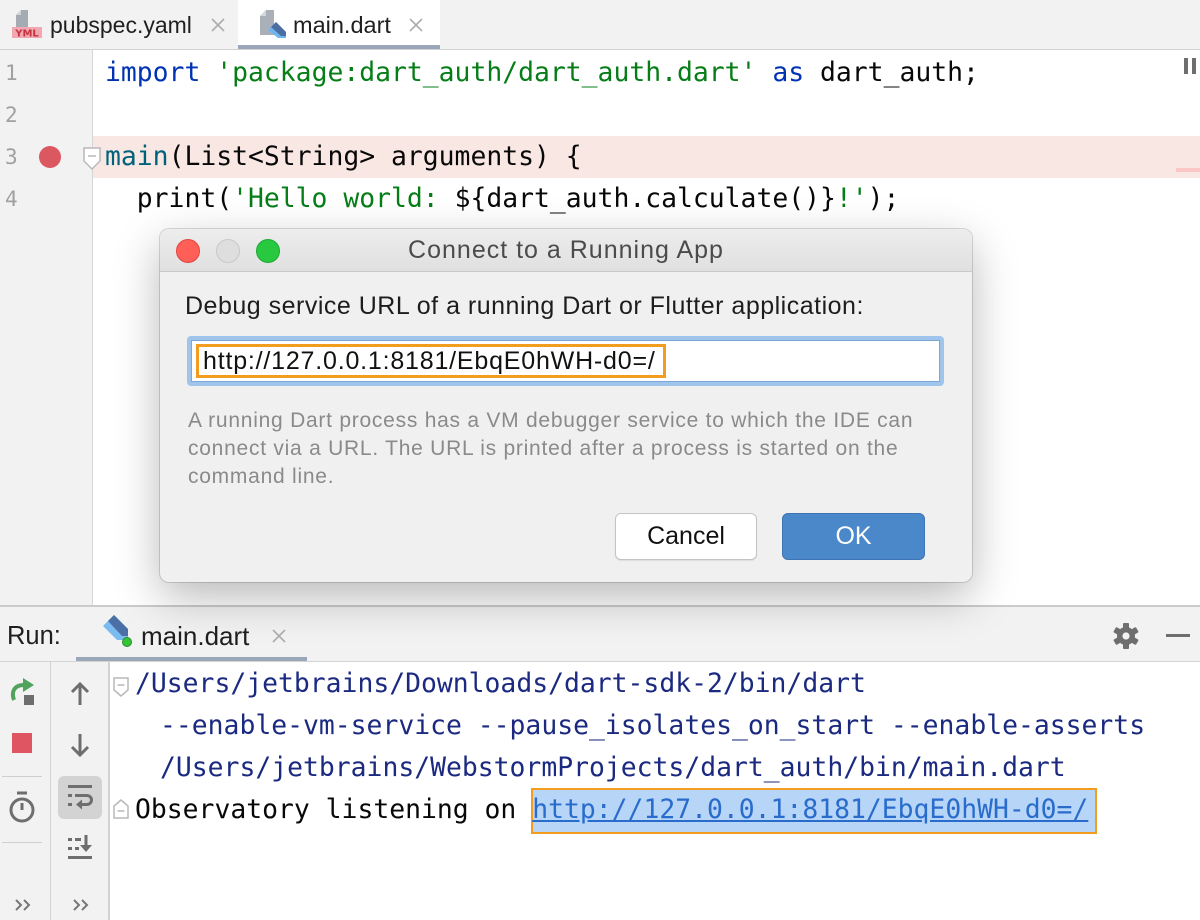 The height and width of the screenshot is (920, 1200). I want to click on debug-service-url-input, so click(565, 361).